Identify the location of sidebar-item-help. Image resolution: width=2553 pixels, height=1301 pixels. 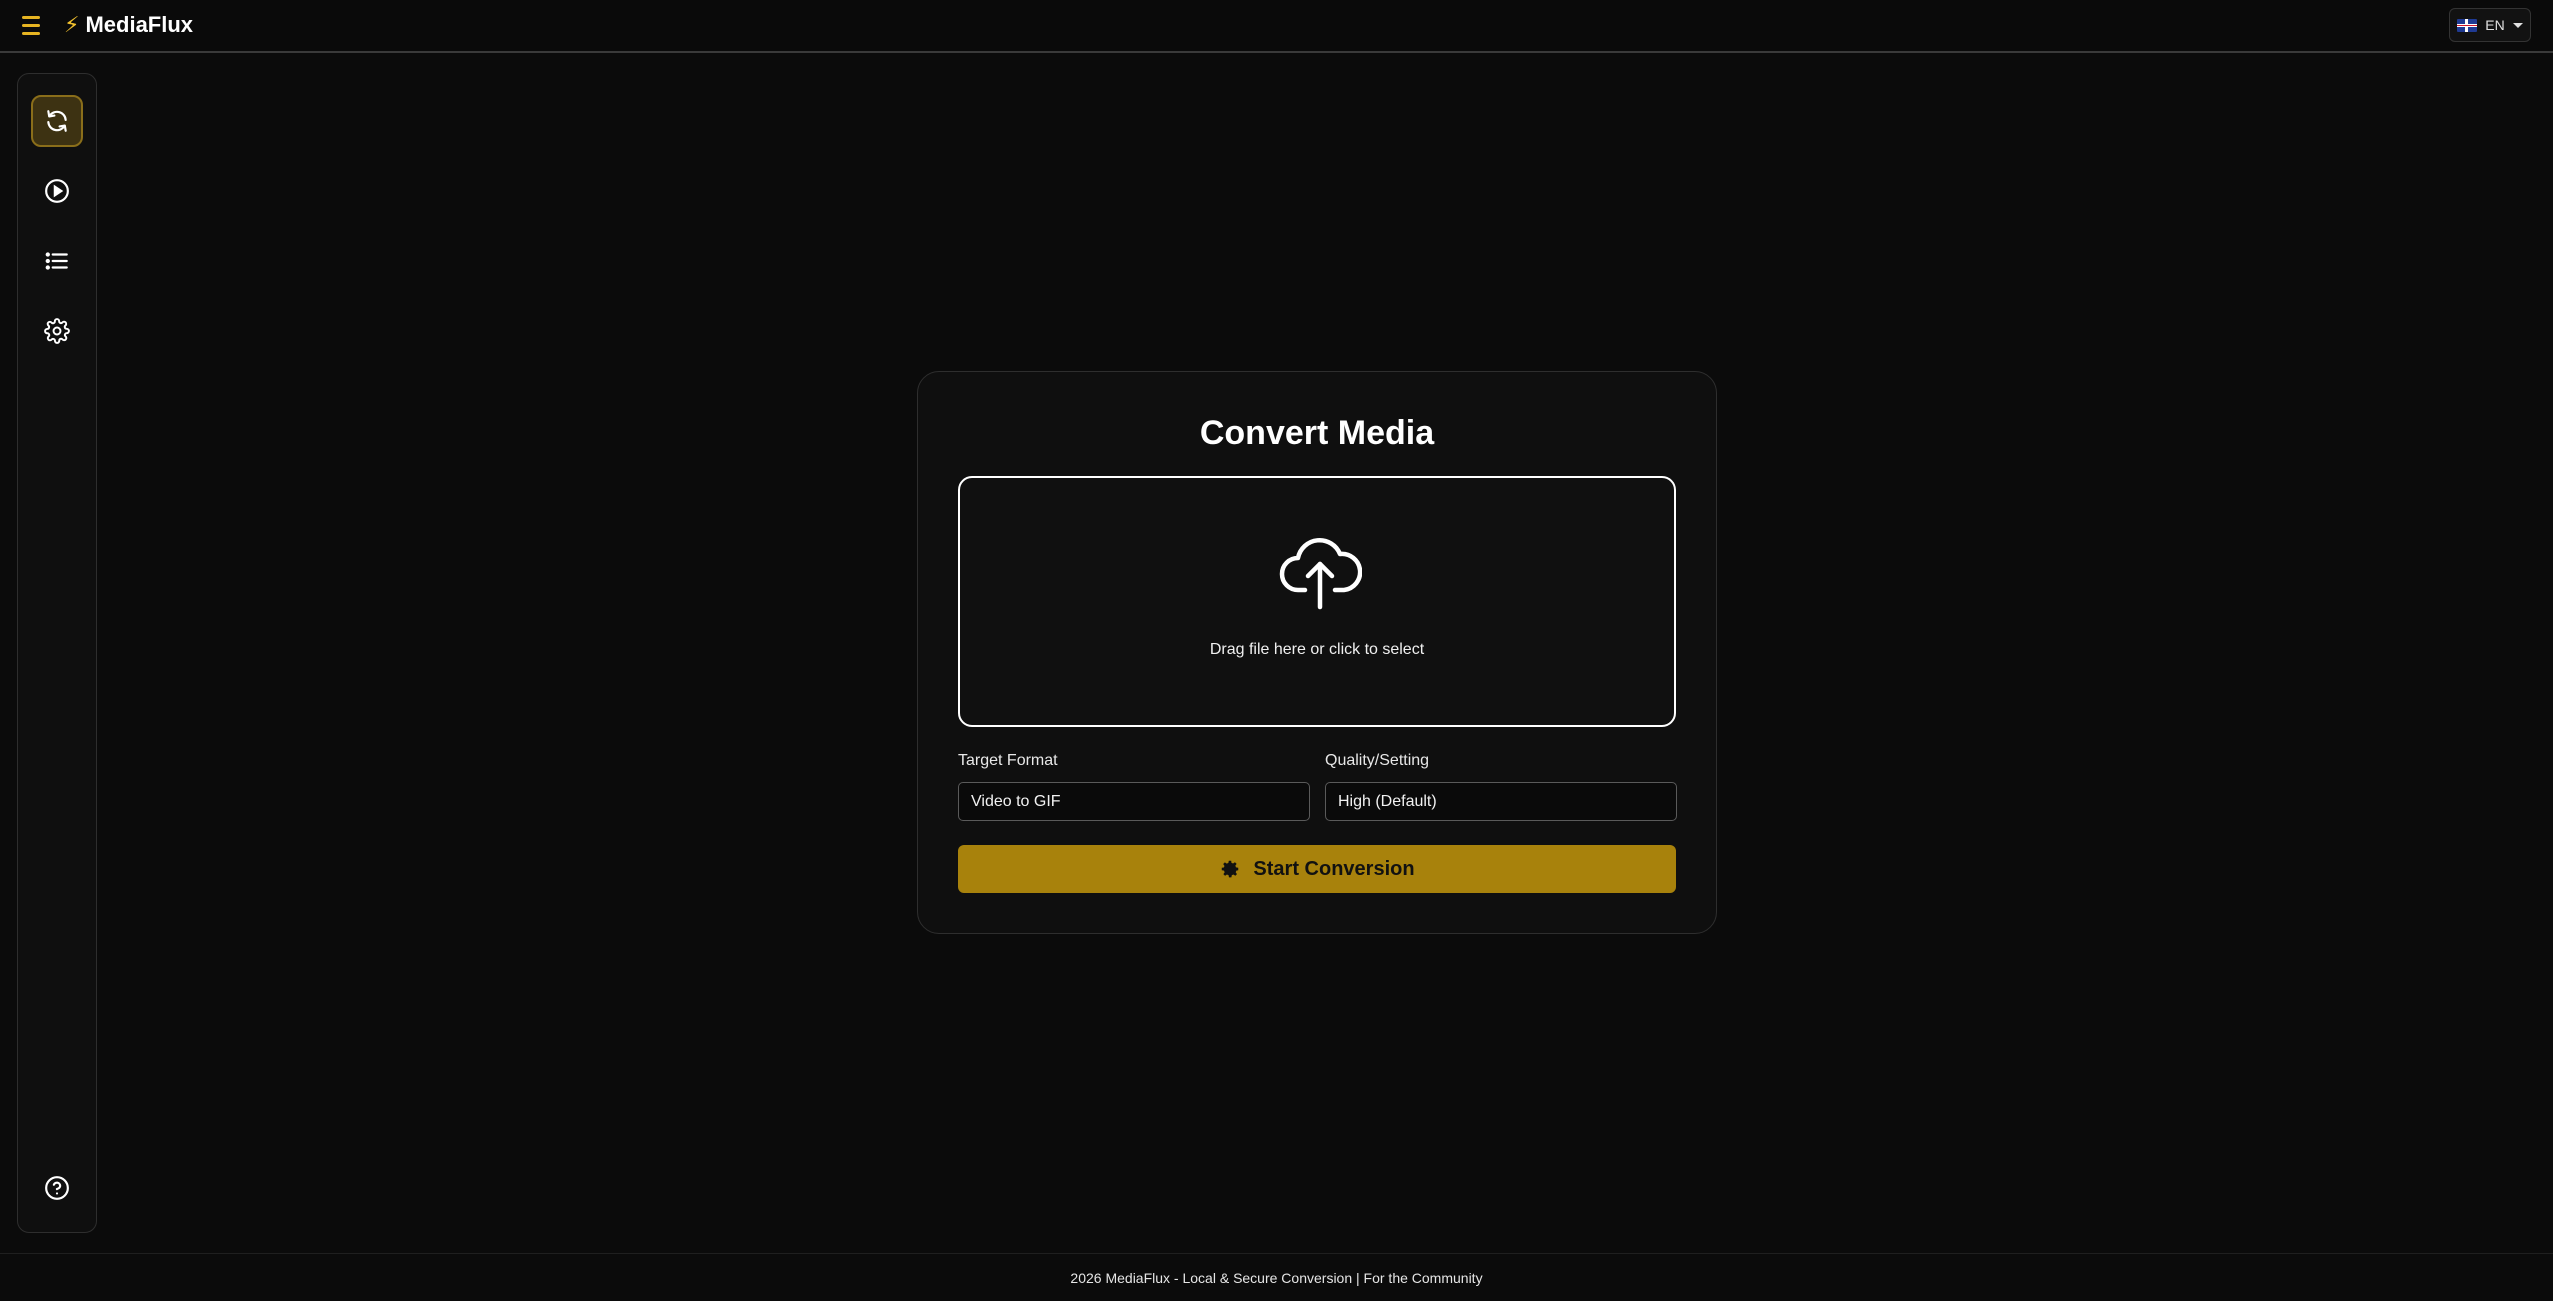
(57, 1188).